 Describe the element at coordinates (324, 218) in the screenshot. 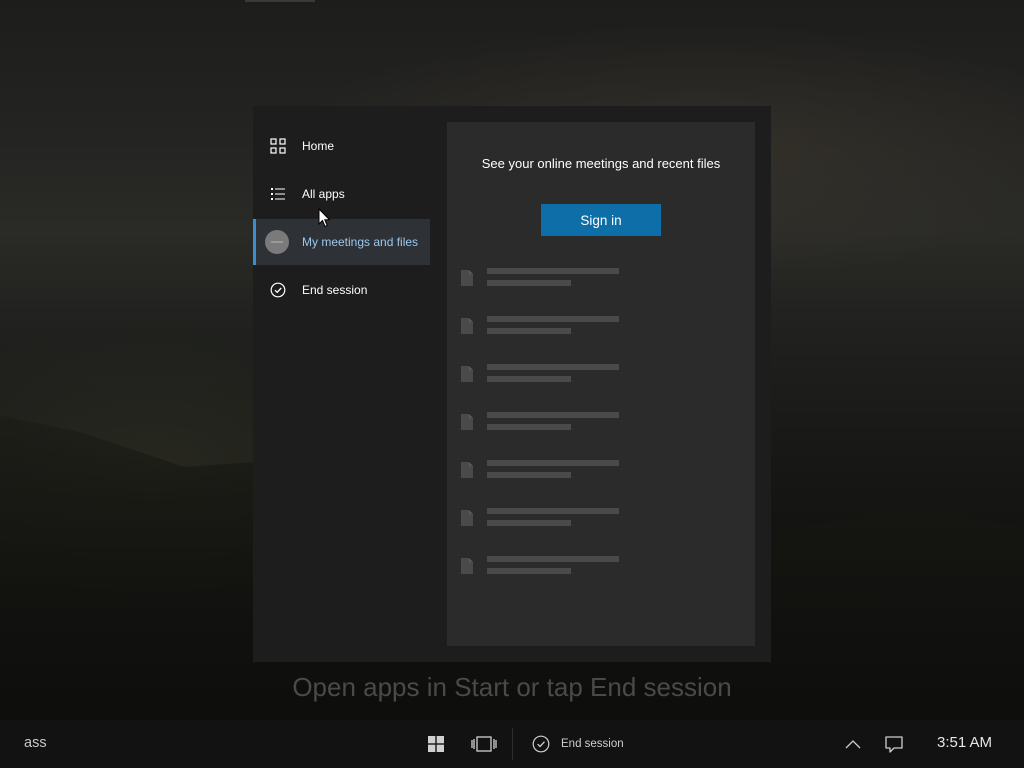

I see `mouse-cursor-icon` at that location.